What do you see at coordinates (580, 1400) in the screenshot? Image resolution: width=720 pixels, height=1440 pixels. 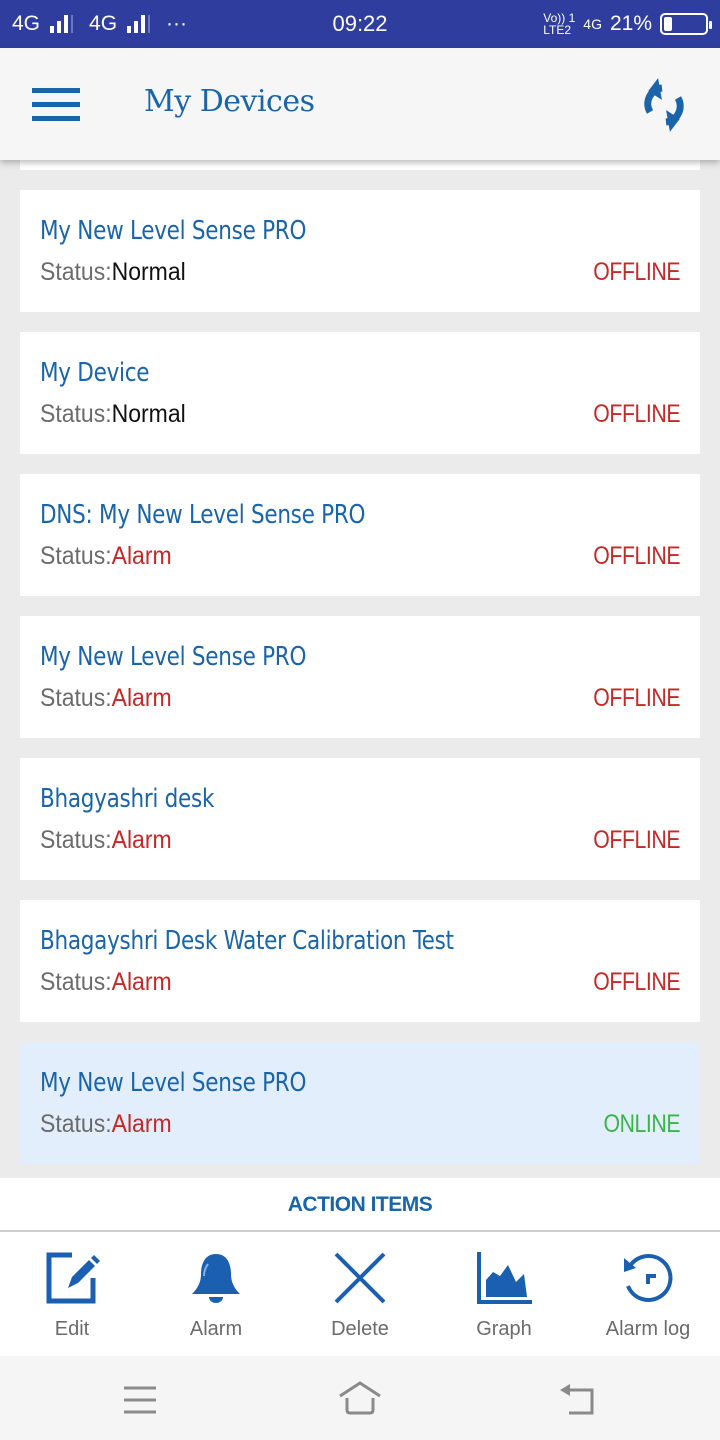 I see `back-icon` at bounding box center [580, 1400].